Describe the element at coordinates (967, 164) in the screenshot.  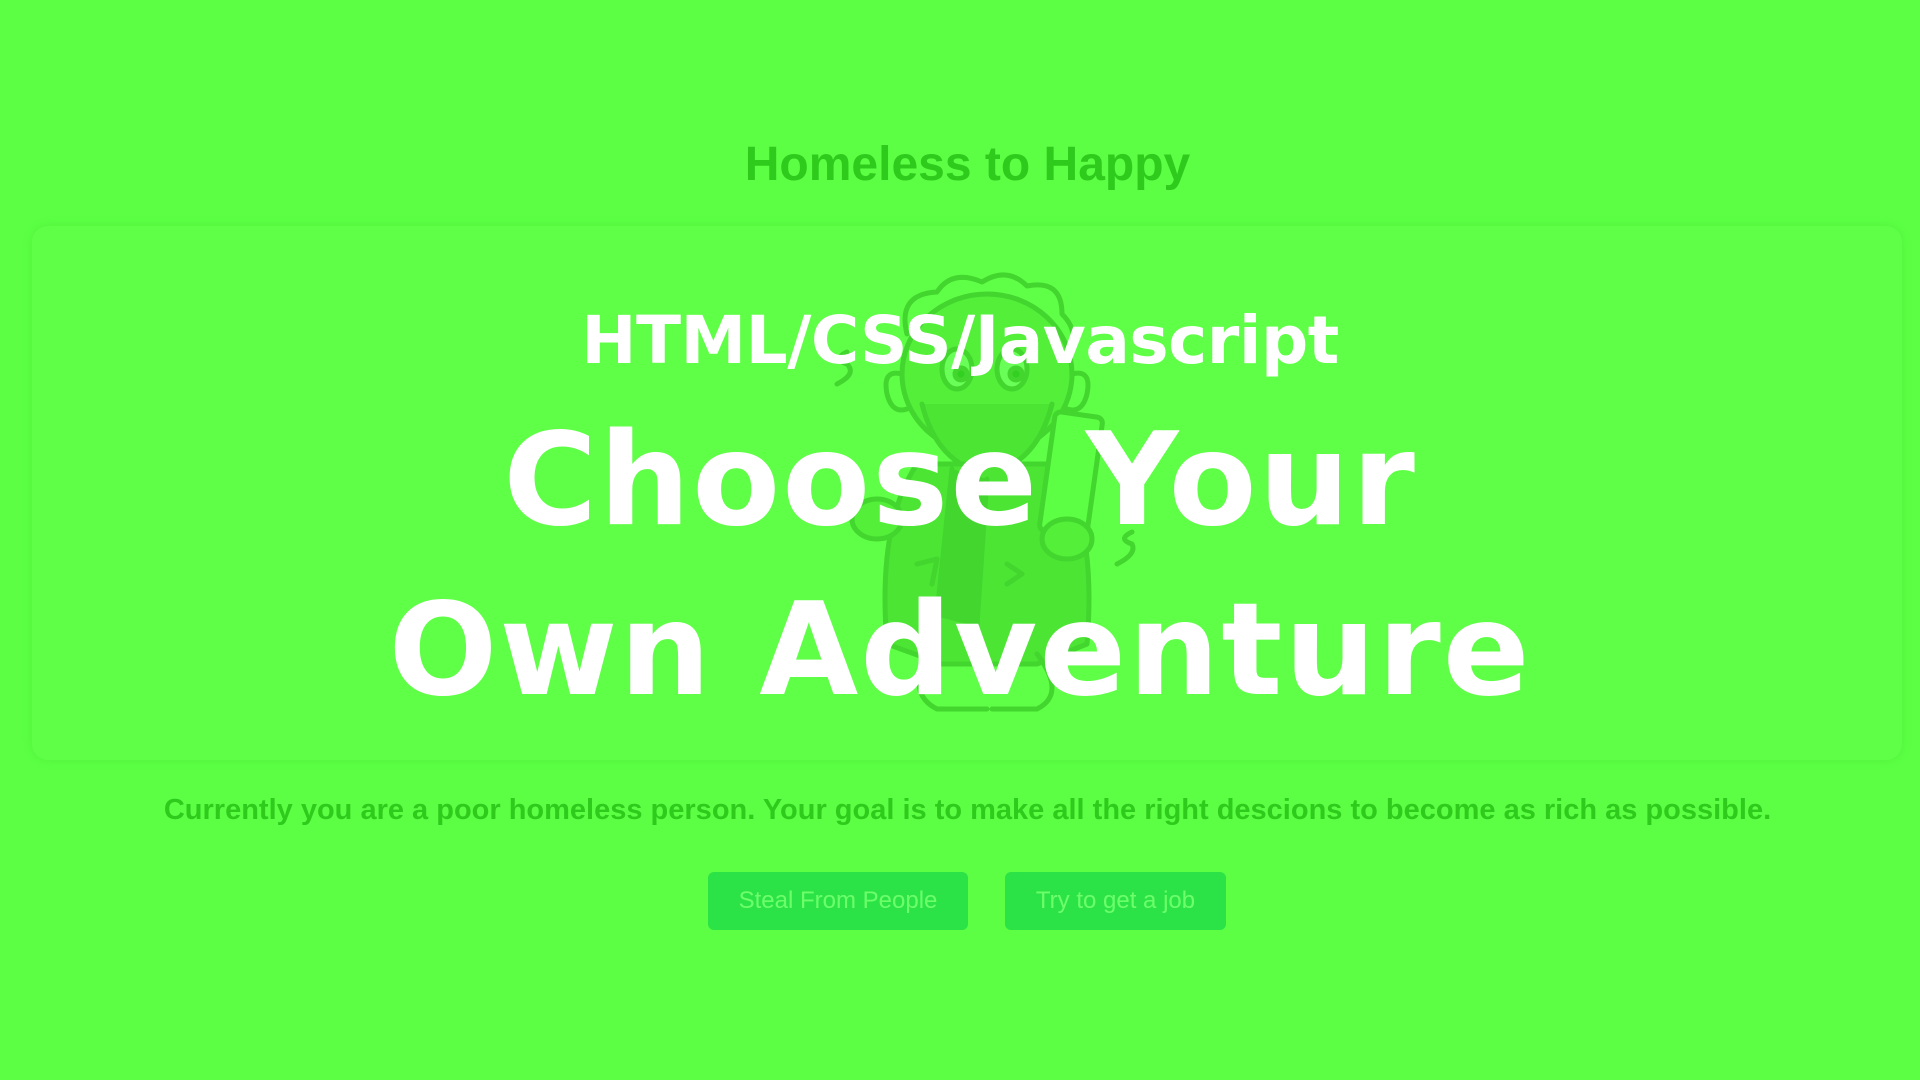
I see `page-title: Homeless to Happy` at that location.